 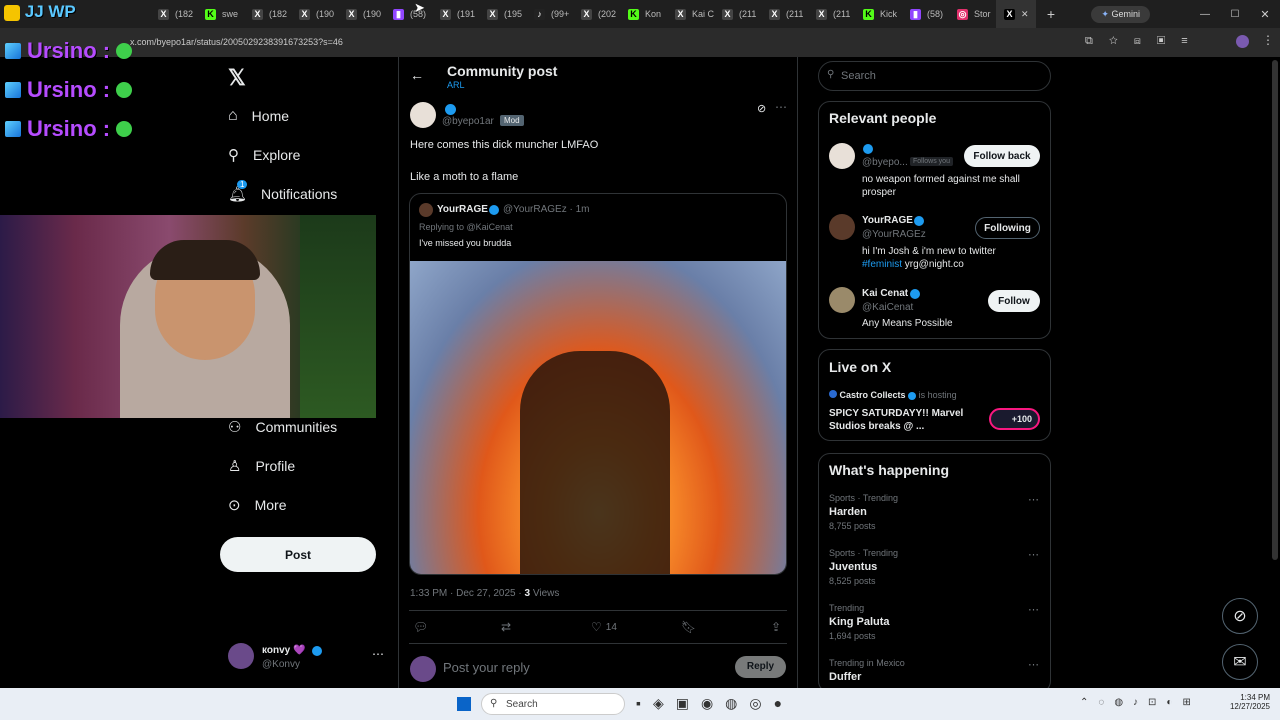 What do you see at coordinates (885, 293) in the screenshot?
I see `person-name: Kai Cenat` at bounding box center [885, 293].